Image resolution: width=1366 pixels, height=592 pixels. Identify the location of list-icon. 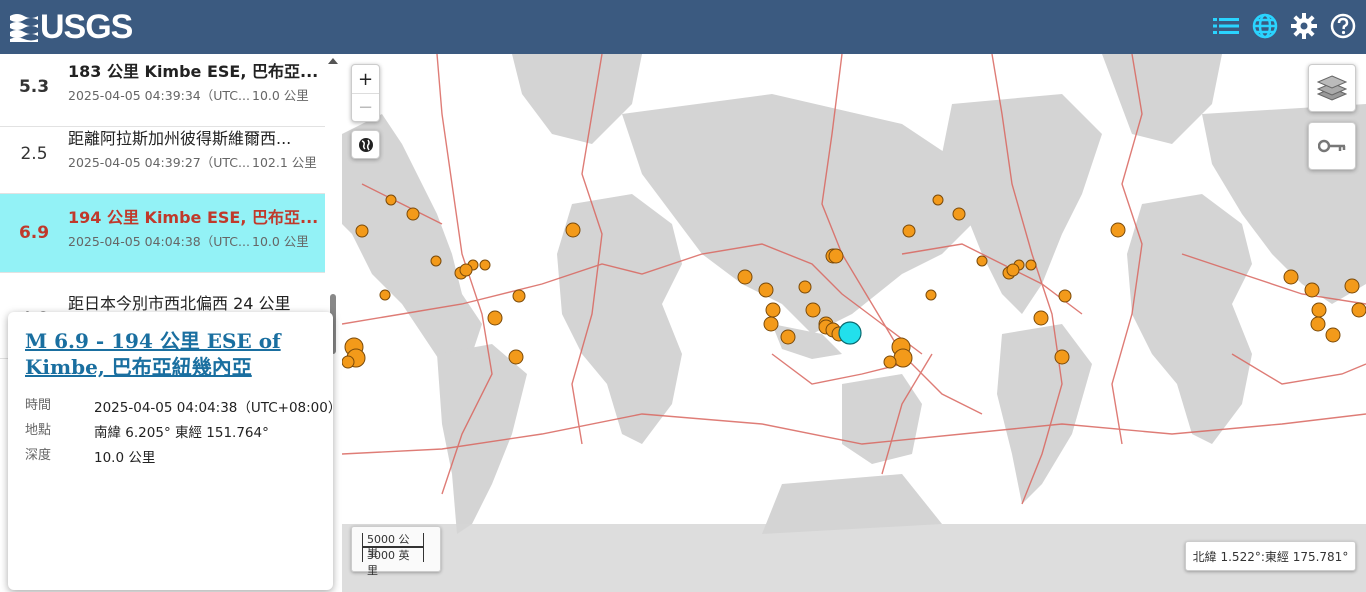
(1225, 25).